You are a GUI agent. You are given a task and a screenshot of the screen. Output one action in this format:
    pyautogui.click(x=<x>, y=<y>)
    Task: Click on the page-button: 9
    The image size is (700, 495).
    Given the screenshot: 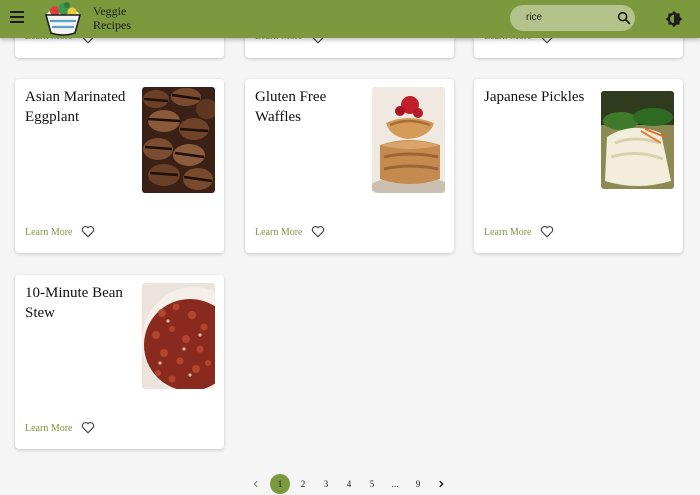 What is the action you would take?
    pyautogui.click(x=418, y=484)
    